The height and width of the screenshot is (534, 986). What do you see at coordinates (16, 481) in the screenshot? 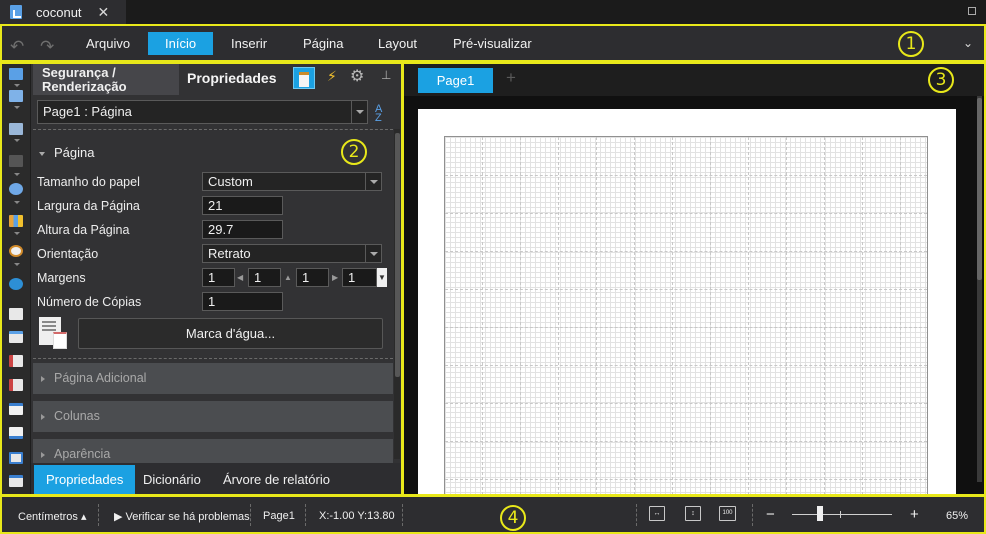
I see `cross-tab-tool-icon` at bounding box center [16, 481].